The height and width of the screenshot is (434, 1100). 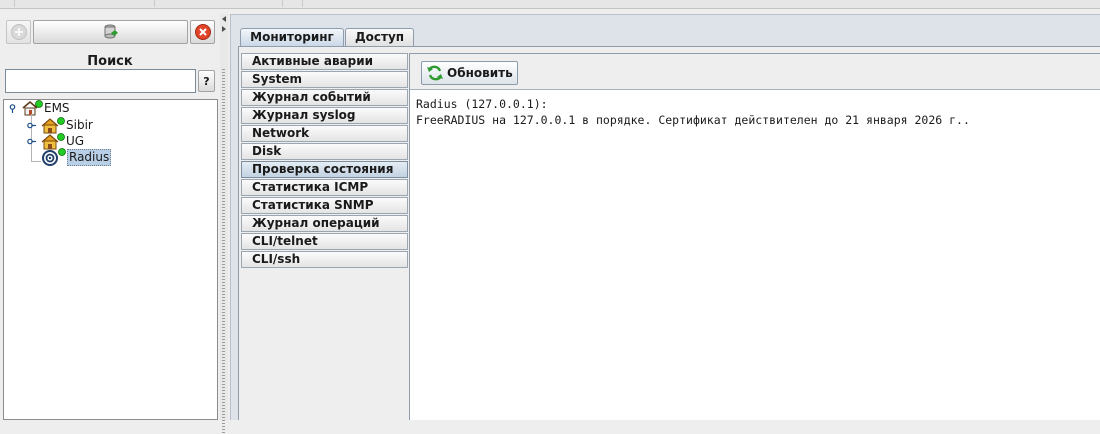 I want to click on close-button, so click(x=202, y=32).